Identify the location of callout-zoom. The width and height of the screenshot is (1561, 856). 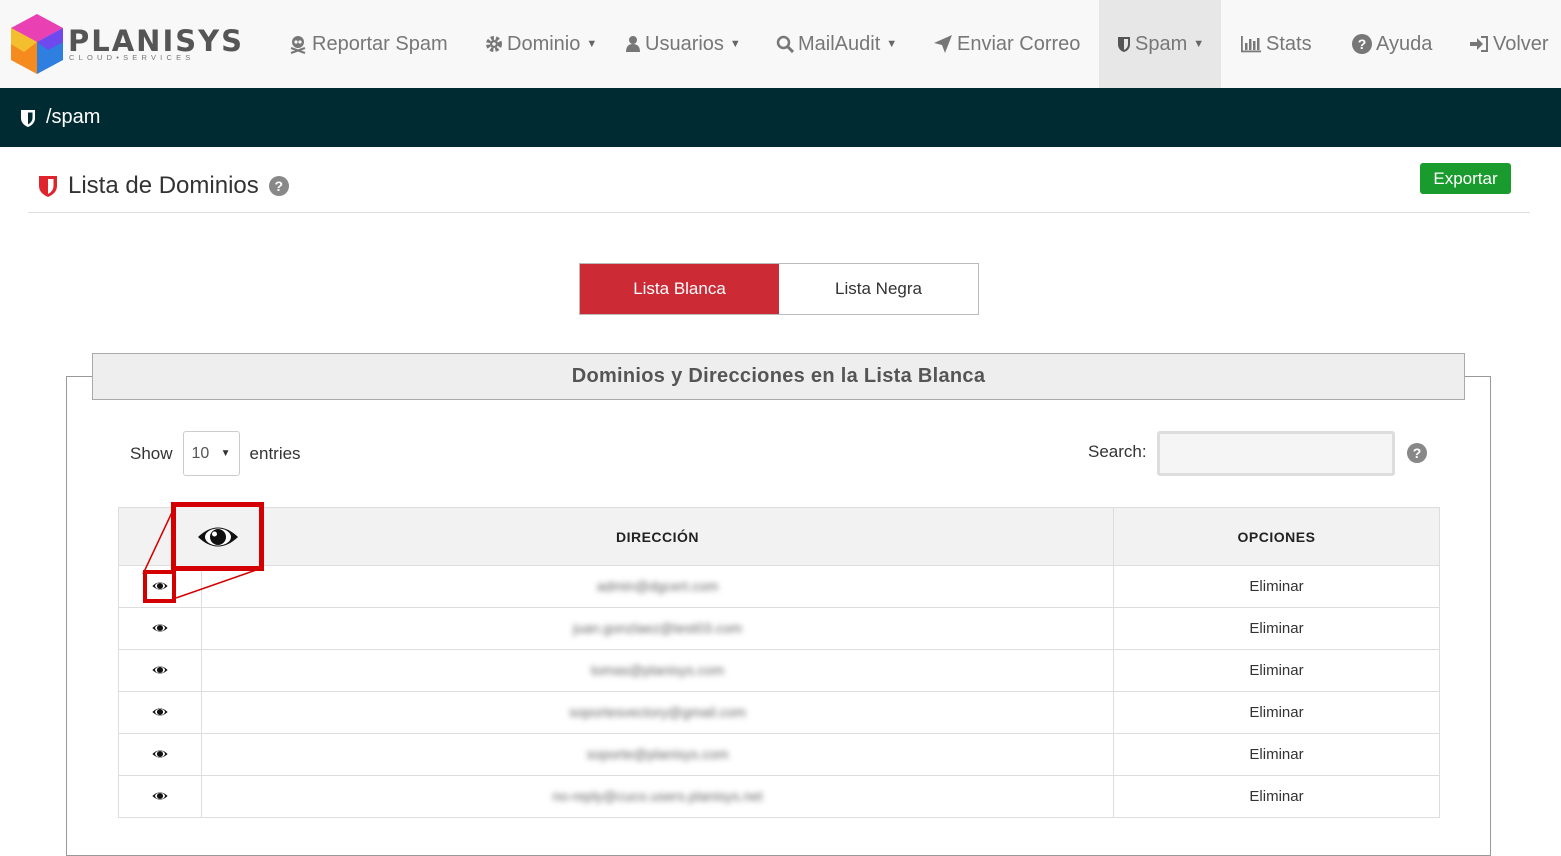
(217, 536).